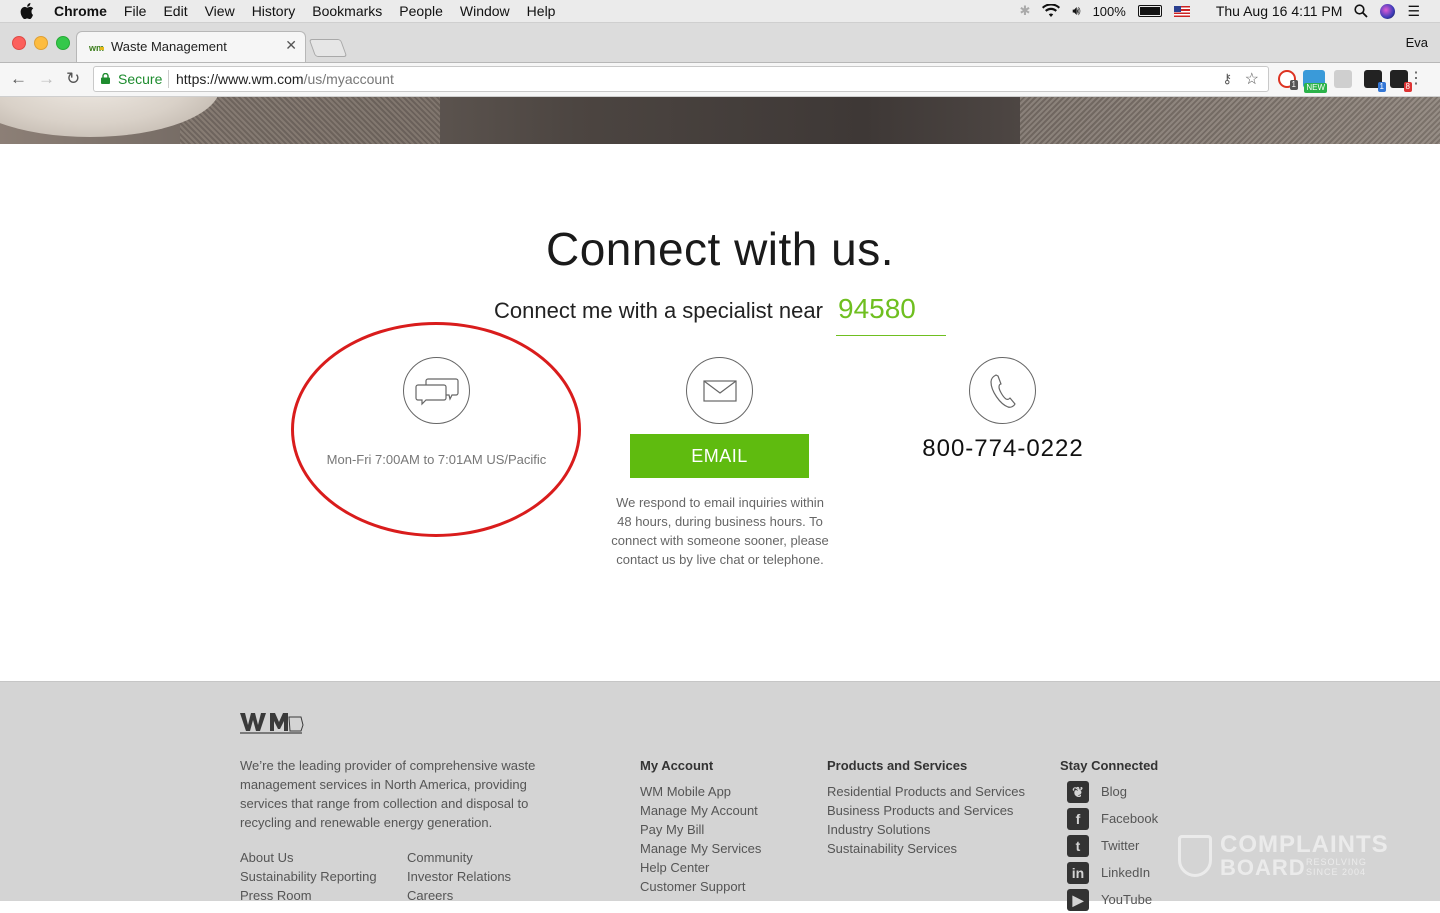 Image resolution: width=1440 pixels, height=913 pixels. I want to click on footer-link-manage-my-services: Manage My Services, so click(700, 848).